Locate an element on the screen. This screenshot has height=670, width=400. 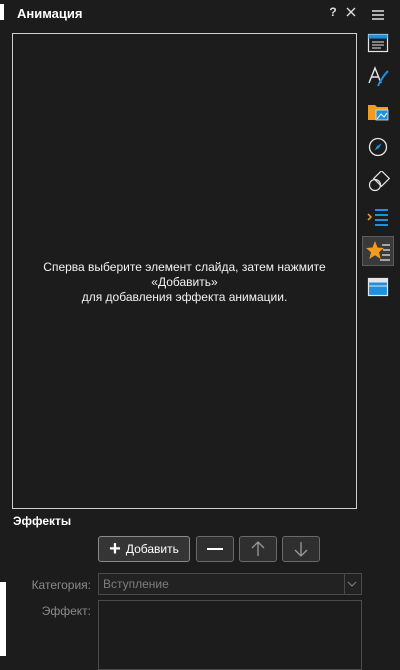
gallery-icon is located at coordinates (378, 113).